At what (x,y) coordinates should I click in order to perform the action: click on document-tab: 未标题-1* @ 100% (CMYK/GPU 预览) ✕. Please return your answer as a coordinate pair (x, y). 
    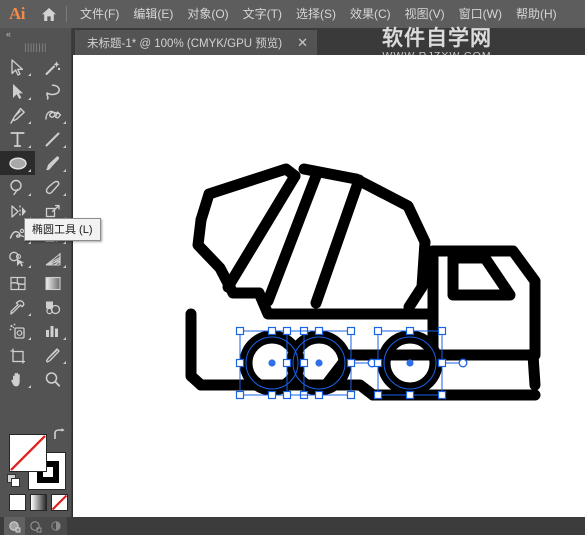
    Looking at the image, I should click on (196, 42).